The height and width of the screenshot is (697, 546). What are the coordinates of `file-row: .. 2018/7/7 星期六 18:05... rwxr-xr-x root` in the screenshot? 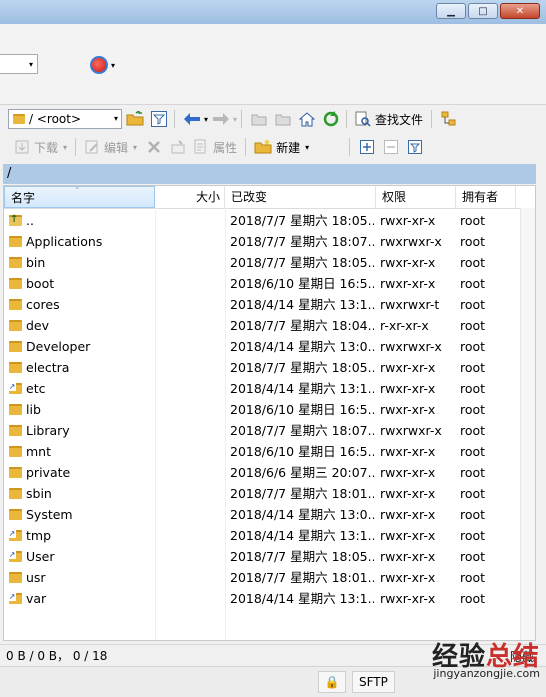 It's located at (269, 220).